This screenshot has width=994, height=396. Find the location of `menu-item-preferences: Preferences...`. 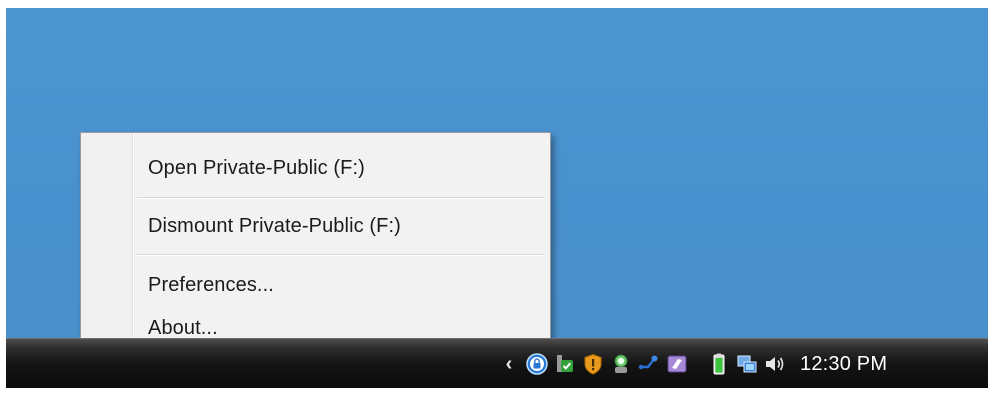

menu-item-preferences: Preferences... is located at coordinates (315, 285).